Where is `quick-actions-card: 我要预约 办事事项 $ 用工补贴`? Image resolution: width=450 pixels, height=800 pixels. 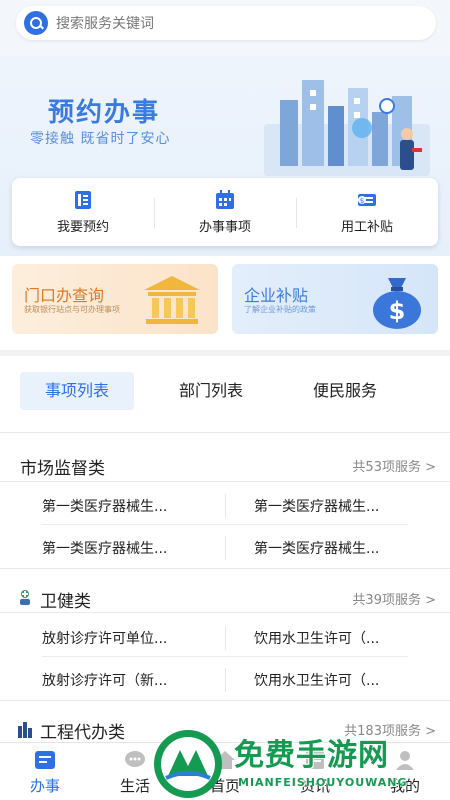 quick-actions-card: 我要预约 办事事项 $ 用工补贴 is located at coordinates (225, 212).